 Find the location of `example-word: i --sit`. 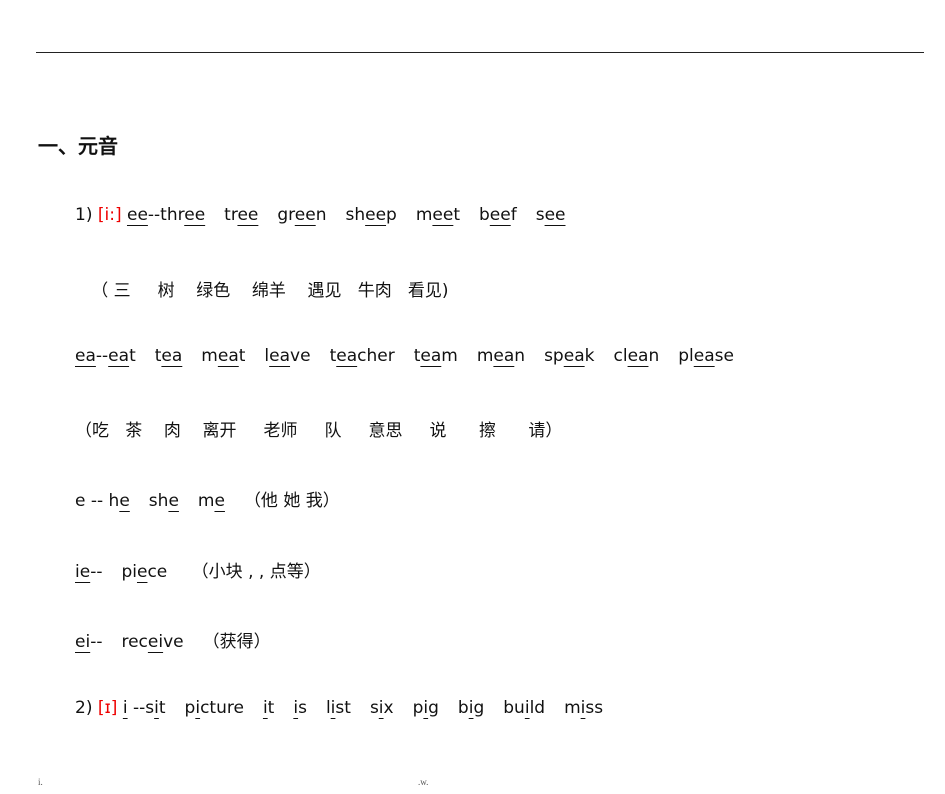

example-word: i --sit is located at coordinates (144, 708).